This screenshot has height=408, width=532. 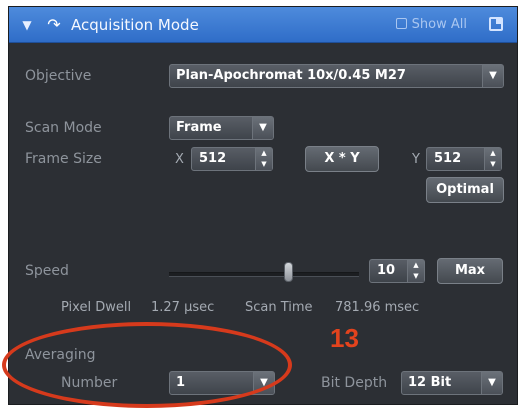 I want to click on scan-time-label: Scan Time, so click(x=279, y=307).